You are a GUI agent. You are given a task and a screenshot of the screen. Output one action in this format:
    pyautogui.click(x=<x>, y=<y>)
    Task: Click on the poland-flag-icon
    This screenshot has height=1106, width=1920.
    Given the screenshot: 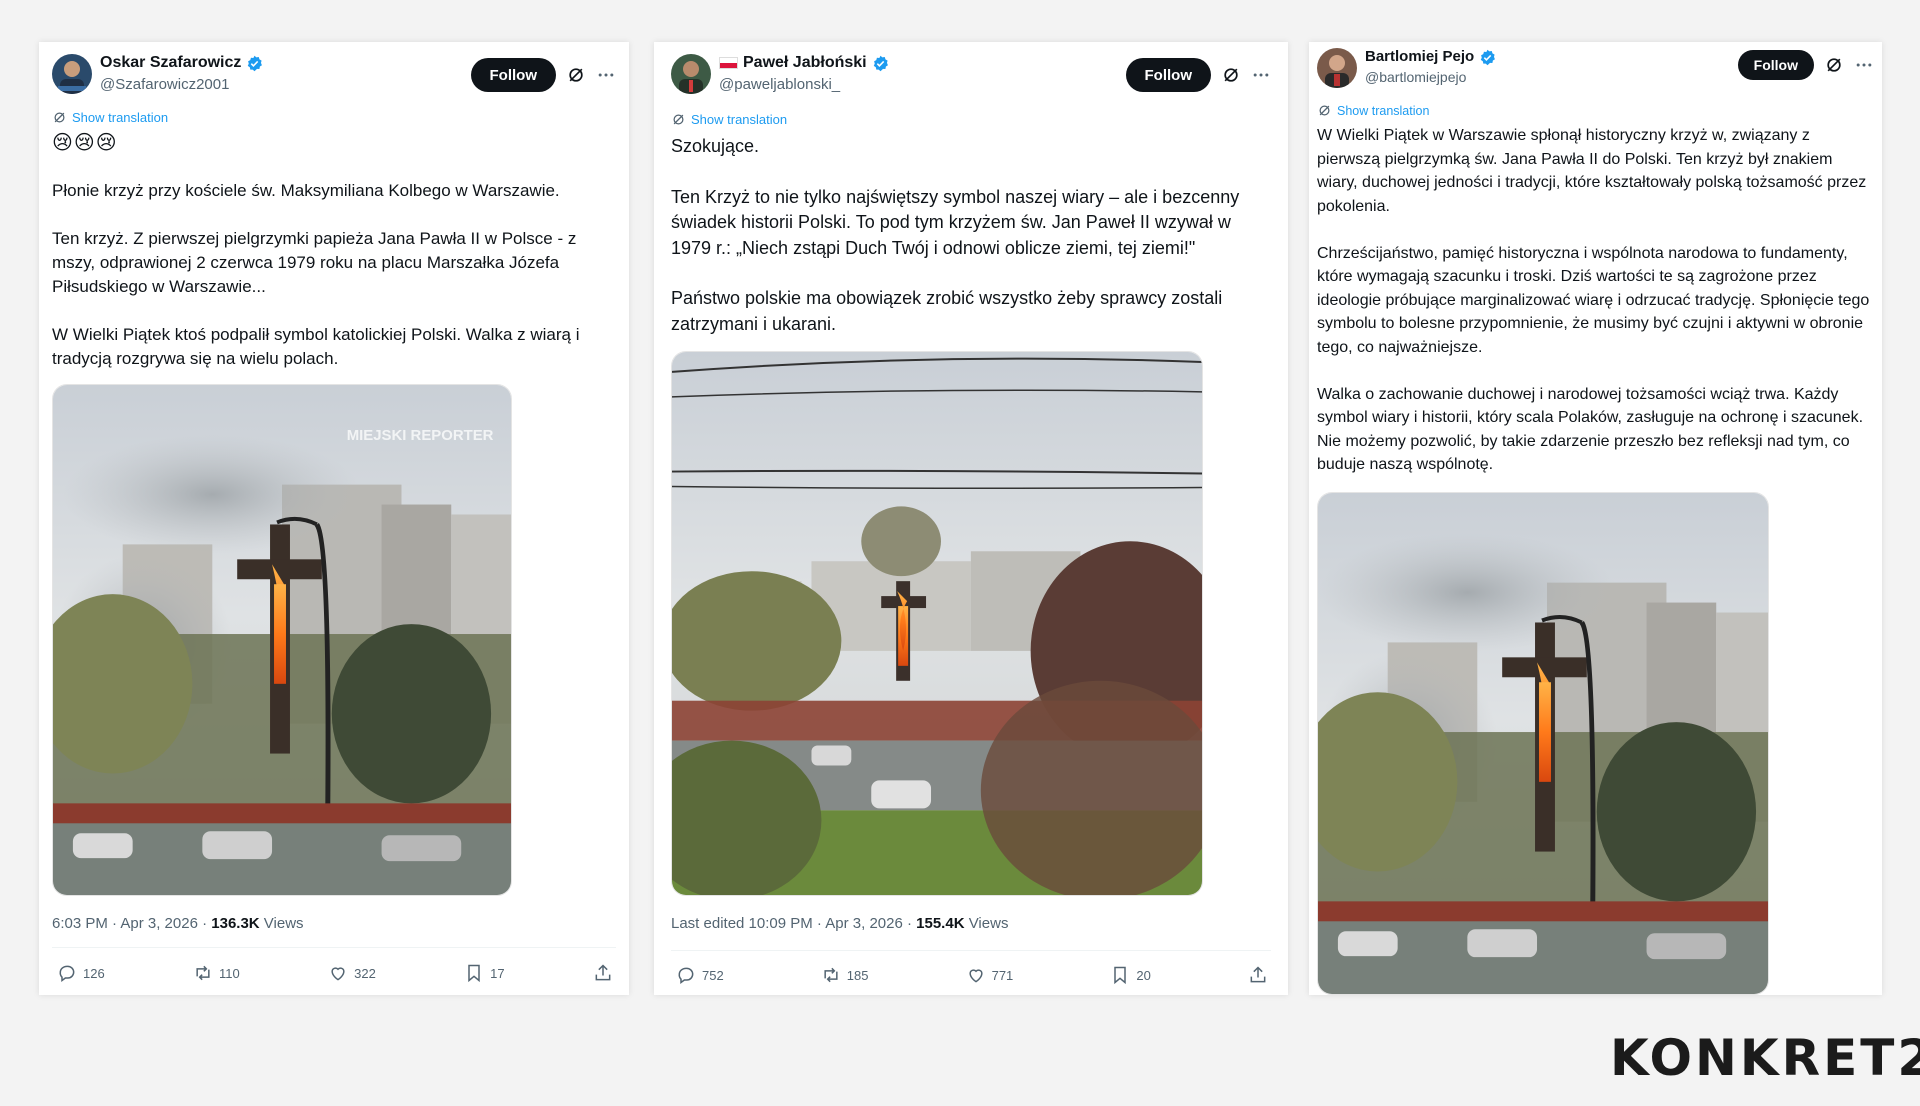 What is the action you would take?
    pyautogui.click(x=728, y=63)
    